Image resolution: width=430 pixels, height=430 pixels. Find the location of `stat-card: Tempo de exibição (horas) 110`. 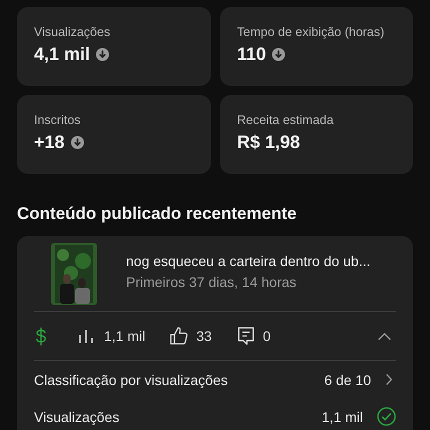

stat-card: Tempo de exibição (horas) 110 is located at coordinates (316, 46).